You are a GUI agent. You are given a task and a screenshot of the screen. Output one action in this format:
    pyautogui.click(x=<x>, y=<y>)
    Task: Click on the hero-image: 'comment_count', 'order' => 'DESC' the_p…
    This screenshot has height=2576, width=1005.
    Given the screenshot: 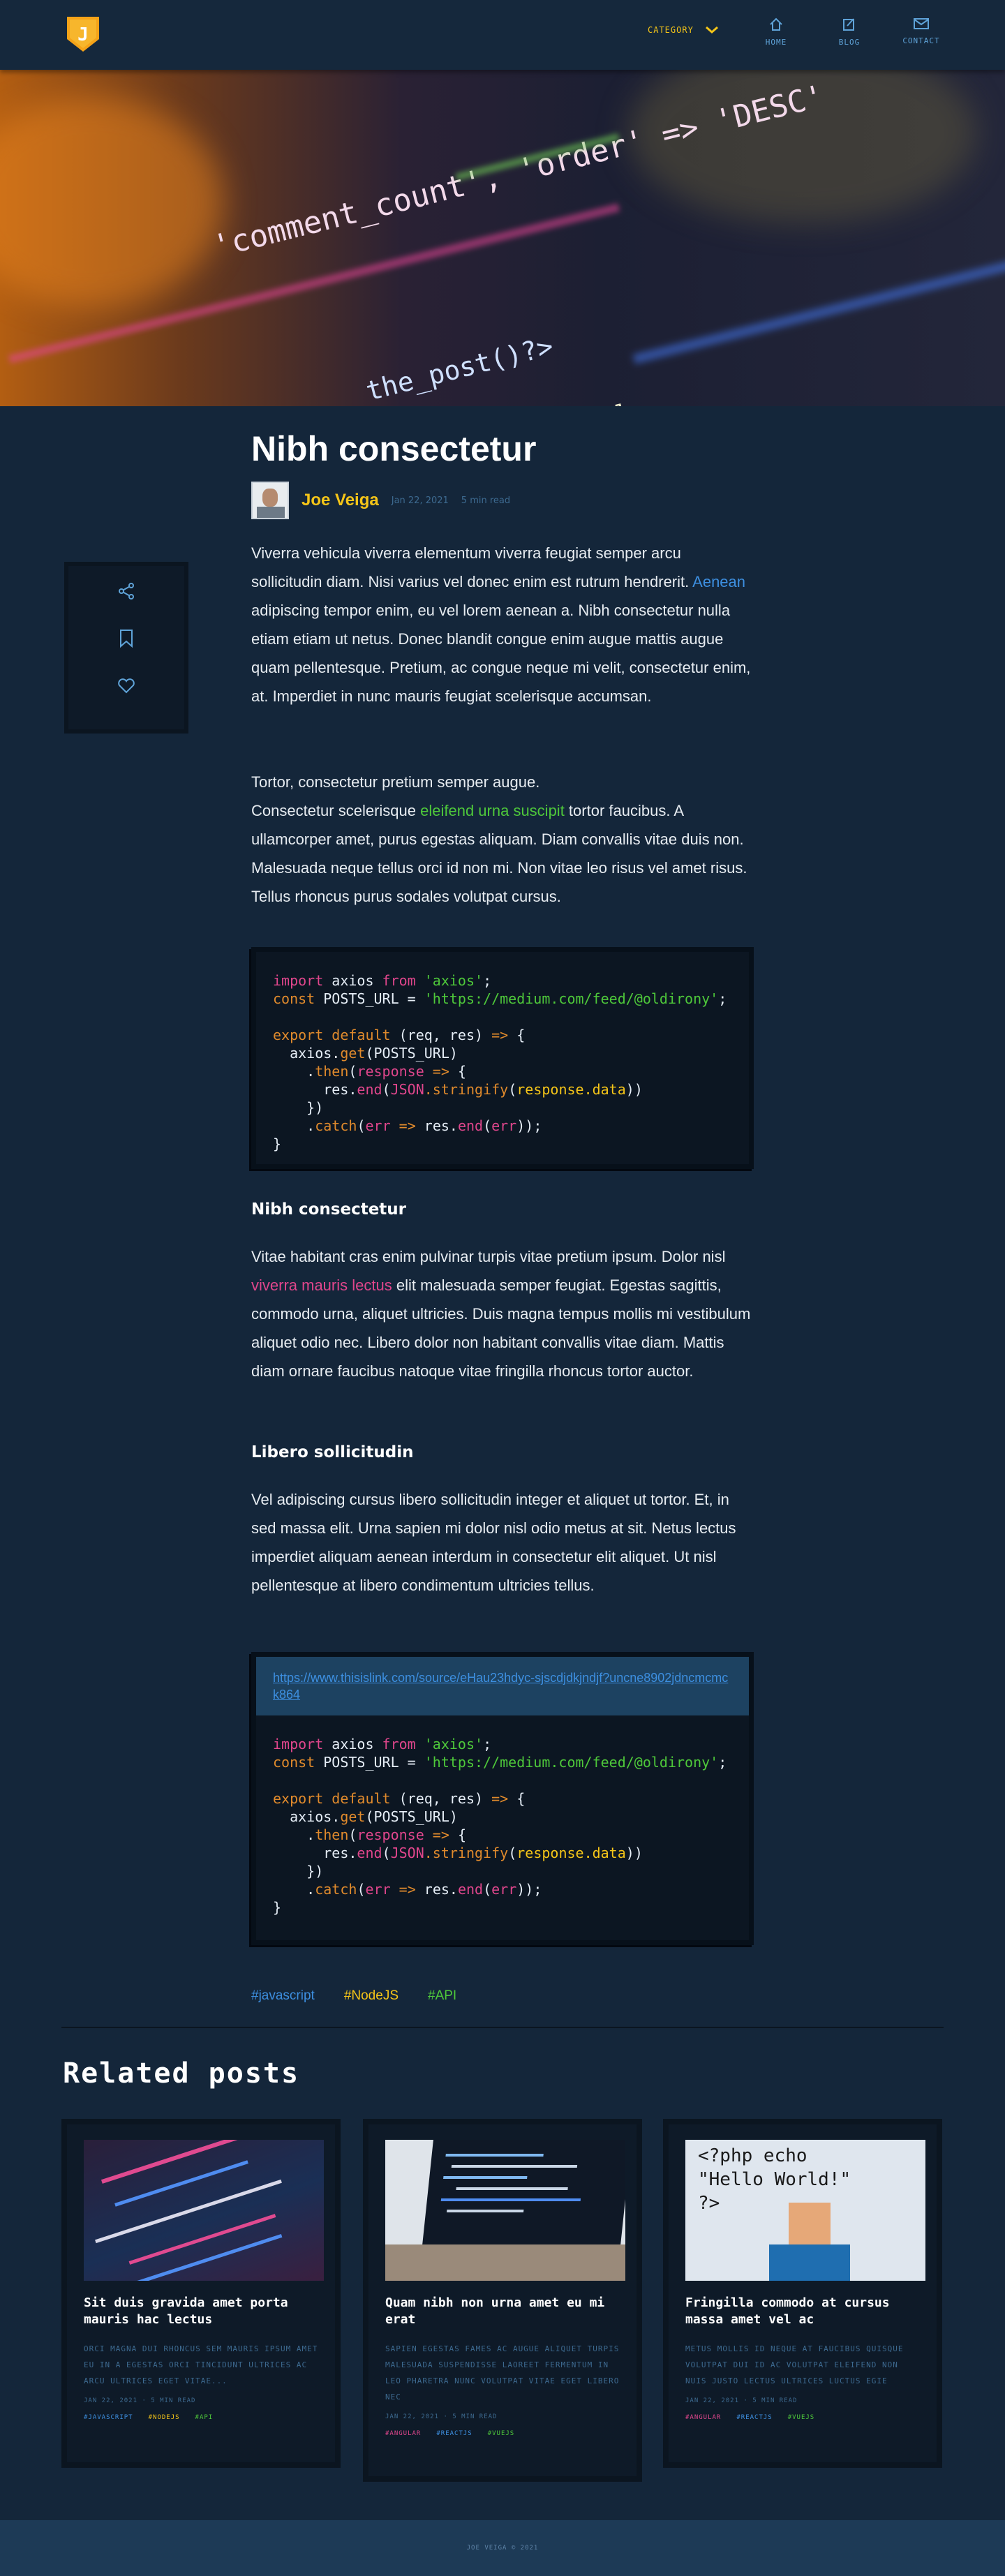 What is the action you would take?
    pyautogui.click(x=502, y=238)
    